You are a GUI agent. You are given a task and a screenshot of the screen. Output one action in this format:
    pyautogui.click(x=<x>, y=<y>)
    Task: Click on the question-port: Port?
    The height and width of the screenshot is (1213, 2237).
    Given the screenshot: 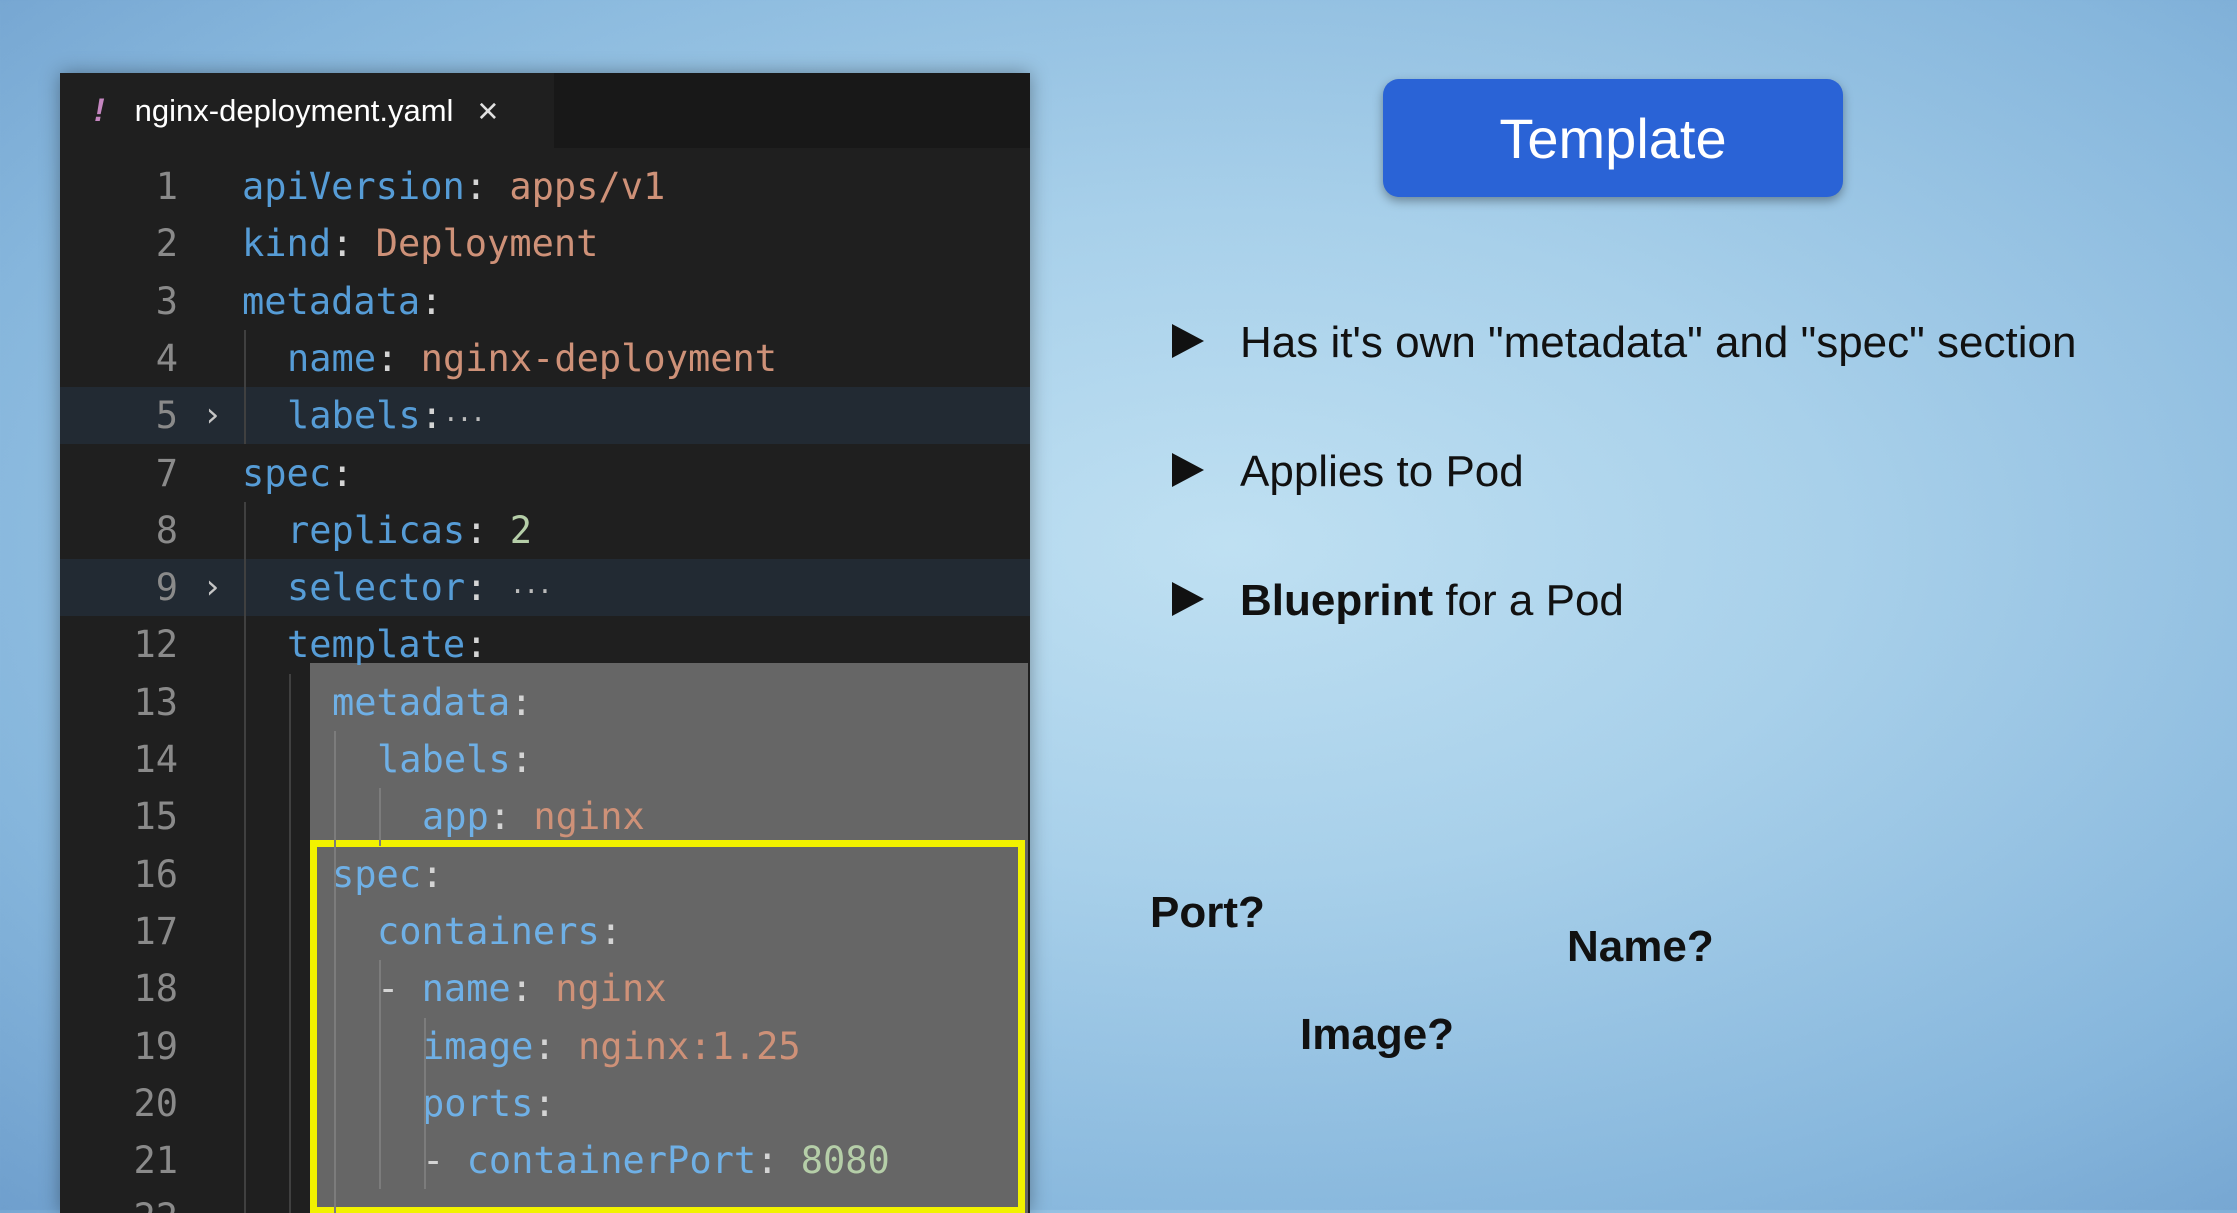 What is the action you would take?
    pyautogui.click(x=1207, y=912)
    